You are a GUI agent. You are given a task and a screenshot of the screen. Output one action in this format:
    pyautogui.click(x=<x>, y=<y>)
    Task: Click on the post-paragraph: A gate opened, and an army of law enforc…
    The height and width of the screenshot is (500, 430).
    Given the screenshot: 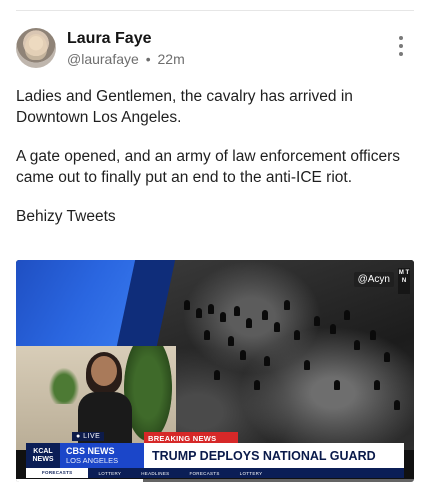 What is the action you would take?
    pyautogui.click(x=208, y=167)
    